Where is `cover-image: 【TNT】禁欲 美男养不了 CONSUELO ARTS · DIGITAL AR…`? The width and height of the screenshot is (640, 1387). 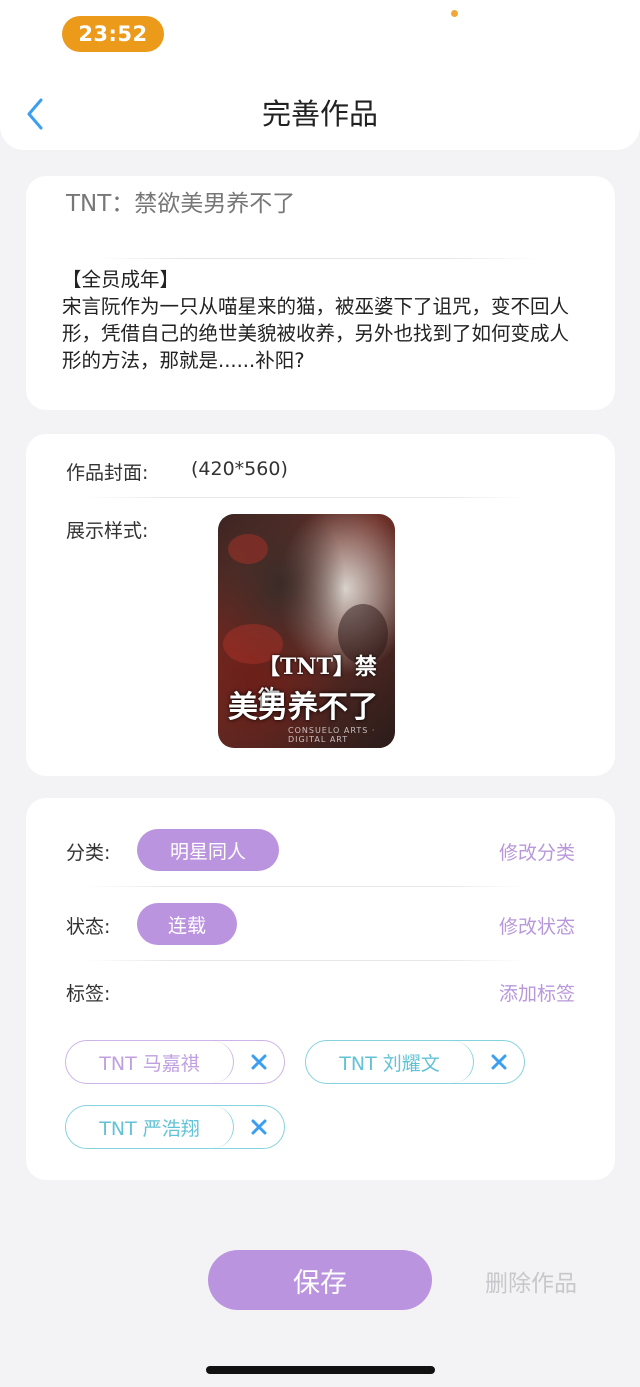
cover-image: 【TNT】禁欲 美男养不了 CONSUELO ARTS · DIGITAL AR… is located at coordinates (306, 631).